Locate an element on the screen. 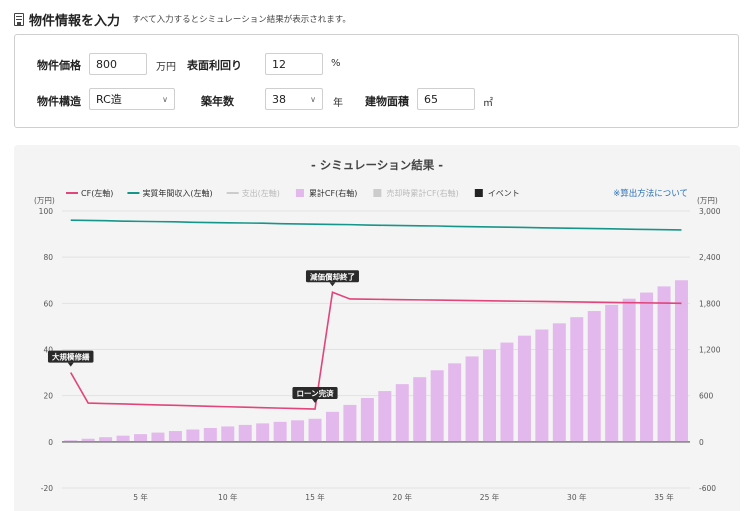 This screenshot has height=511, width=750. event-label: 大規模修繕 is located at coordinates (71, 357).